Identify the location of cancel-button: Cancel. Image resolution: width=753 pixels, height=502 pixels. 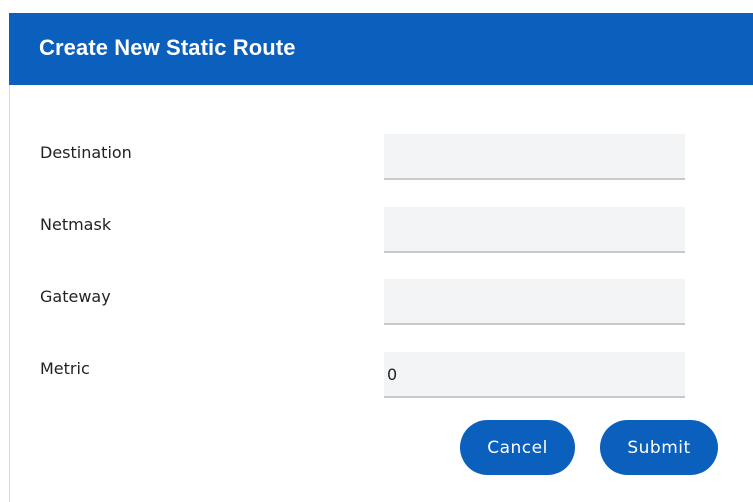
(517, 447).